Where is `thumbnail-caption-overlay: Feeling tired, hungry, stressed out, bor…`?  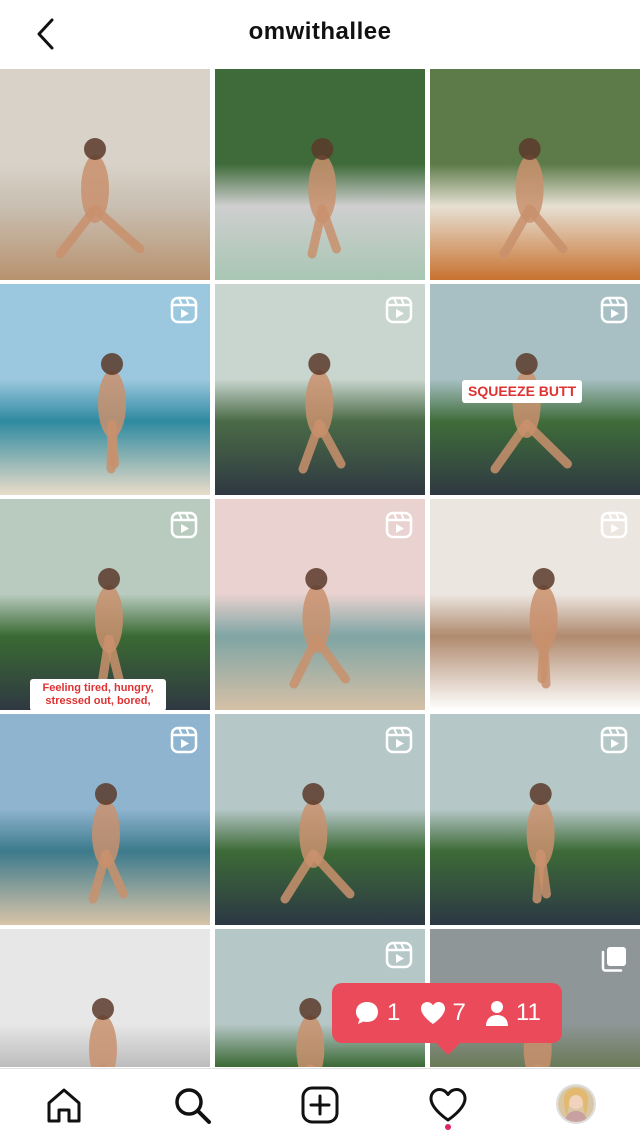 thumbnail-caption-overlay: Feeling tired, hungry, stressed out, bor… is located at coordinates (98, 694).